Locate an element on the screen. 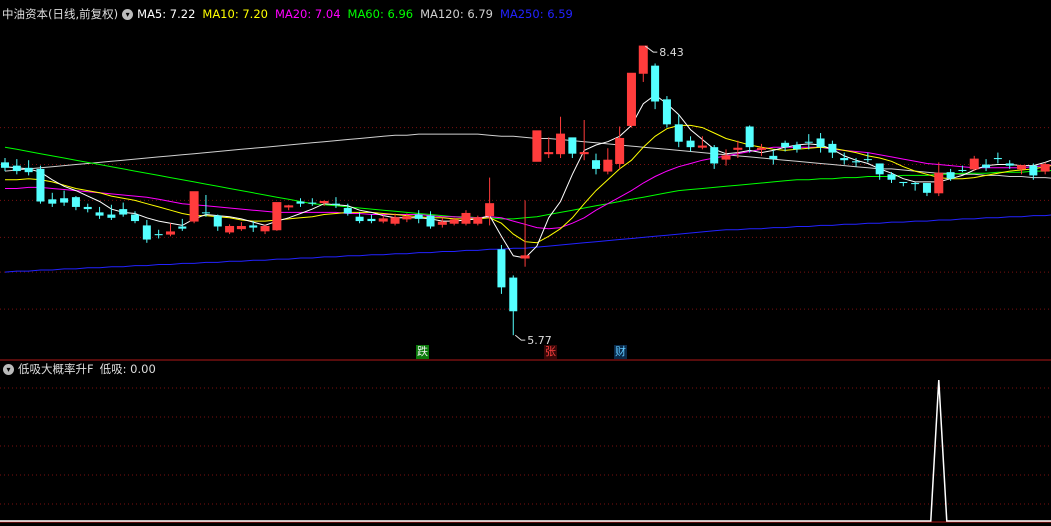 The height and width of the screenshot is (526, 1051). indicator-value: 低吸: 0.00 is located at coordinates (127, 369).